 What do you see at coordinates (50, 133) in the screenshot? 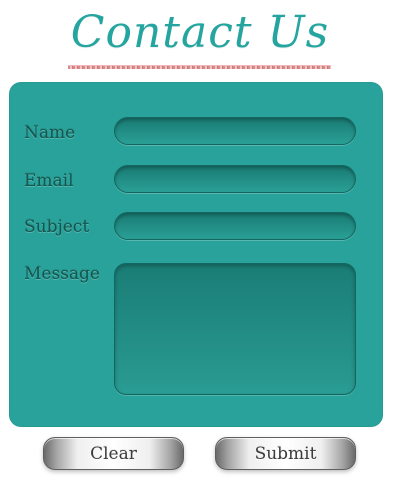
I see `name-label: Name` at bounding box center [50, 133].